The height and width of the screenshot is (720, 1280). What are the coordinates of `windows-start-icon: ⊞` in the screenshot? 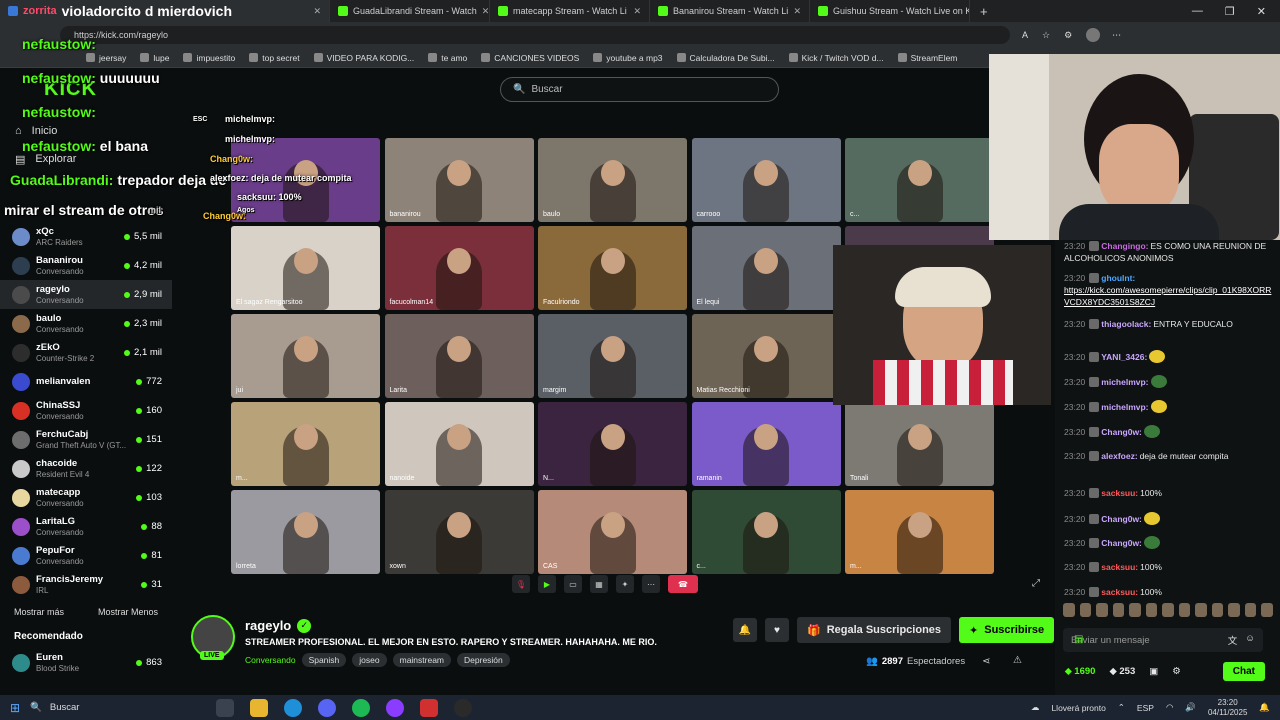 It's located at (15, 708).